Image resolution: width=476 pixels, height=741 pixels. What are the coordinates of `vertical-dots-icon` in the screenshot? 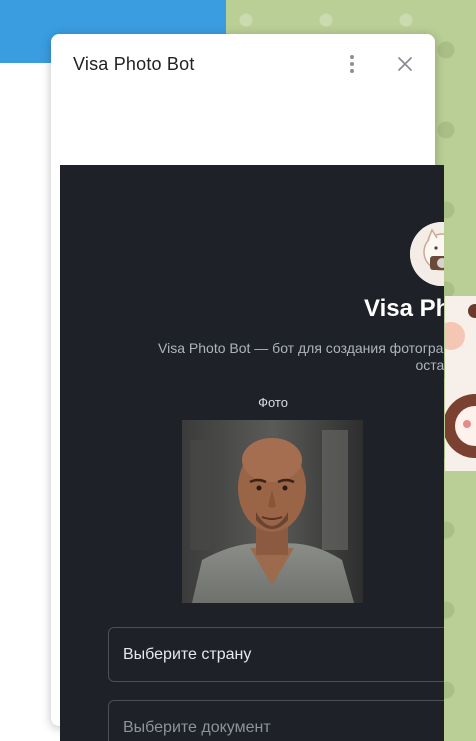 It's located at (352, 64).